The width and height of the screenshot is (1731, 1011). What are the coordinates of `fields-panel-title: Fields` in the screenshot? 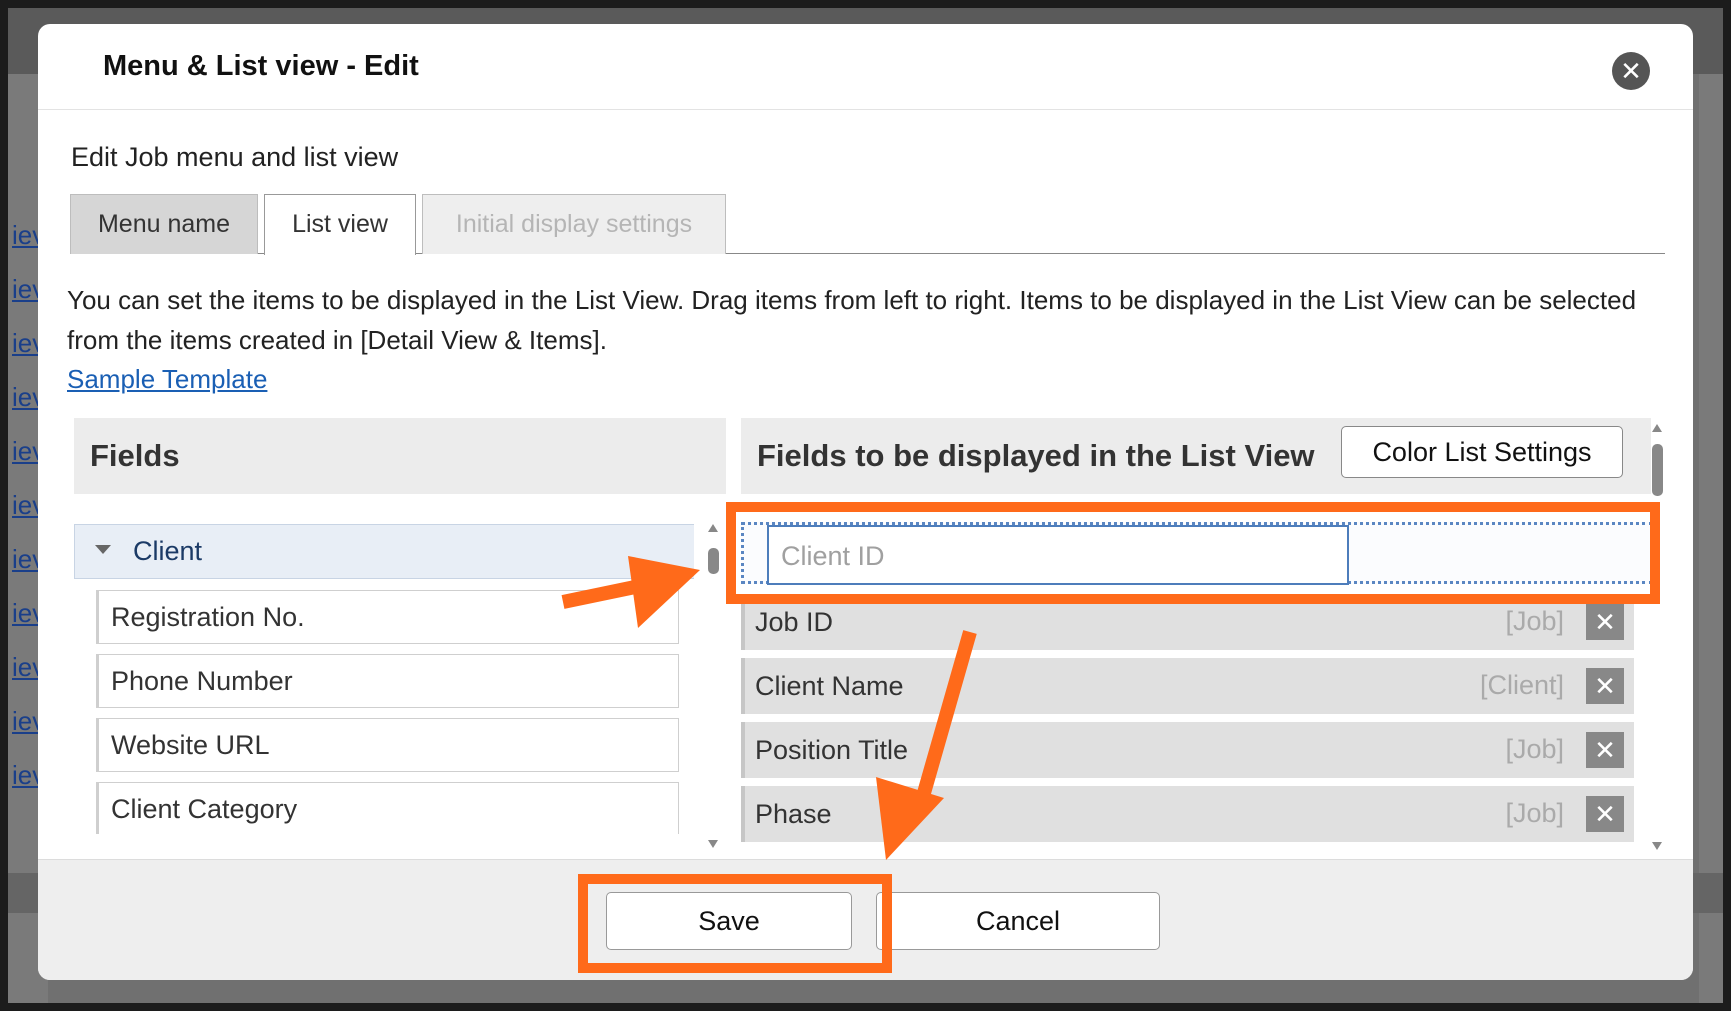 It's located at (135, 455).